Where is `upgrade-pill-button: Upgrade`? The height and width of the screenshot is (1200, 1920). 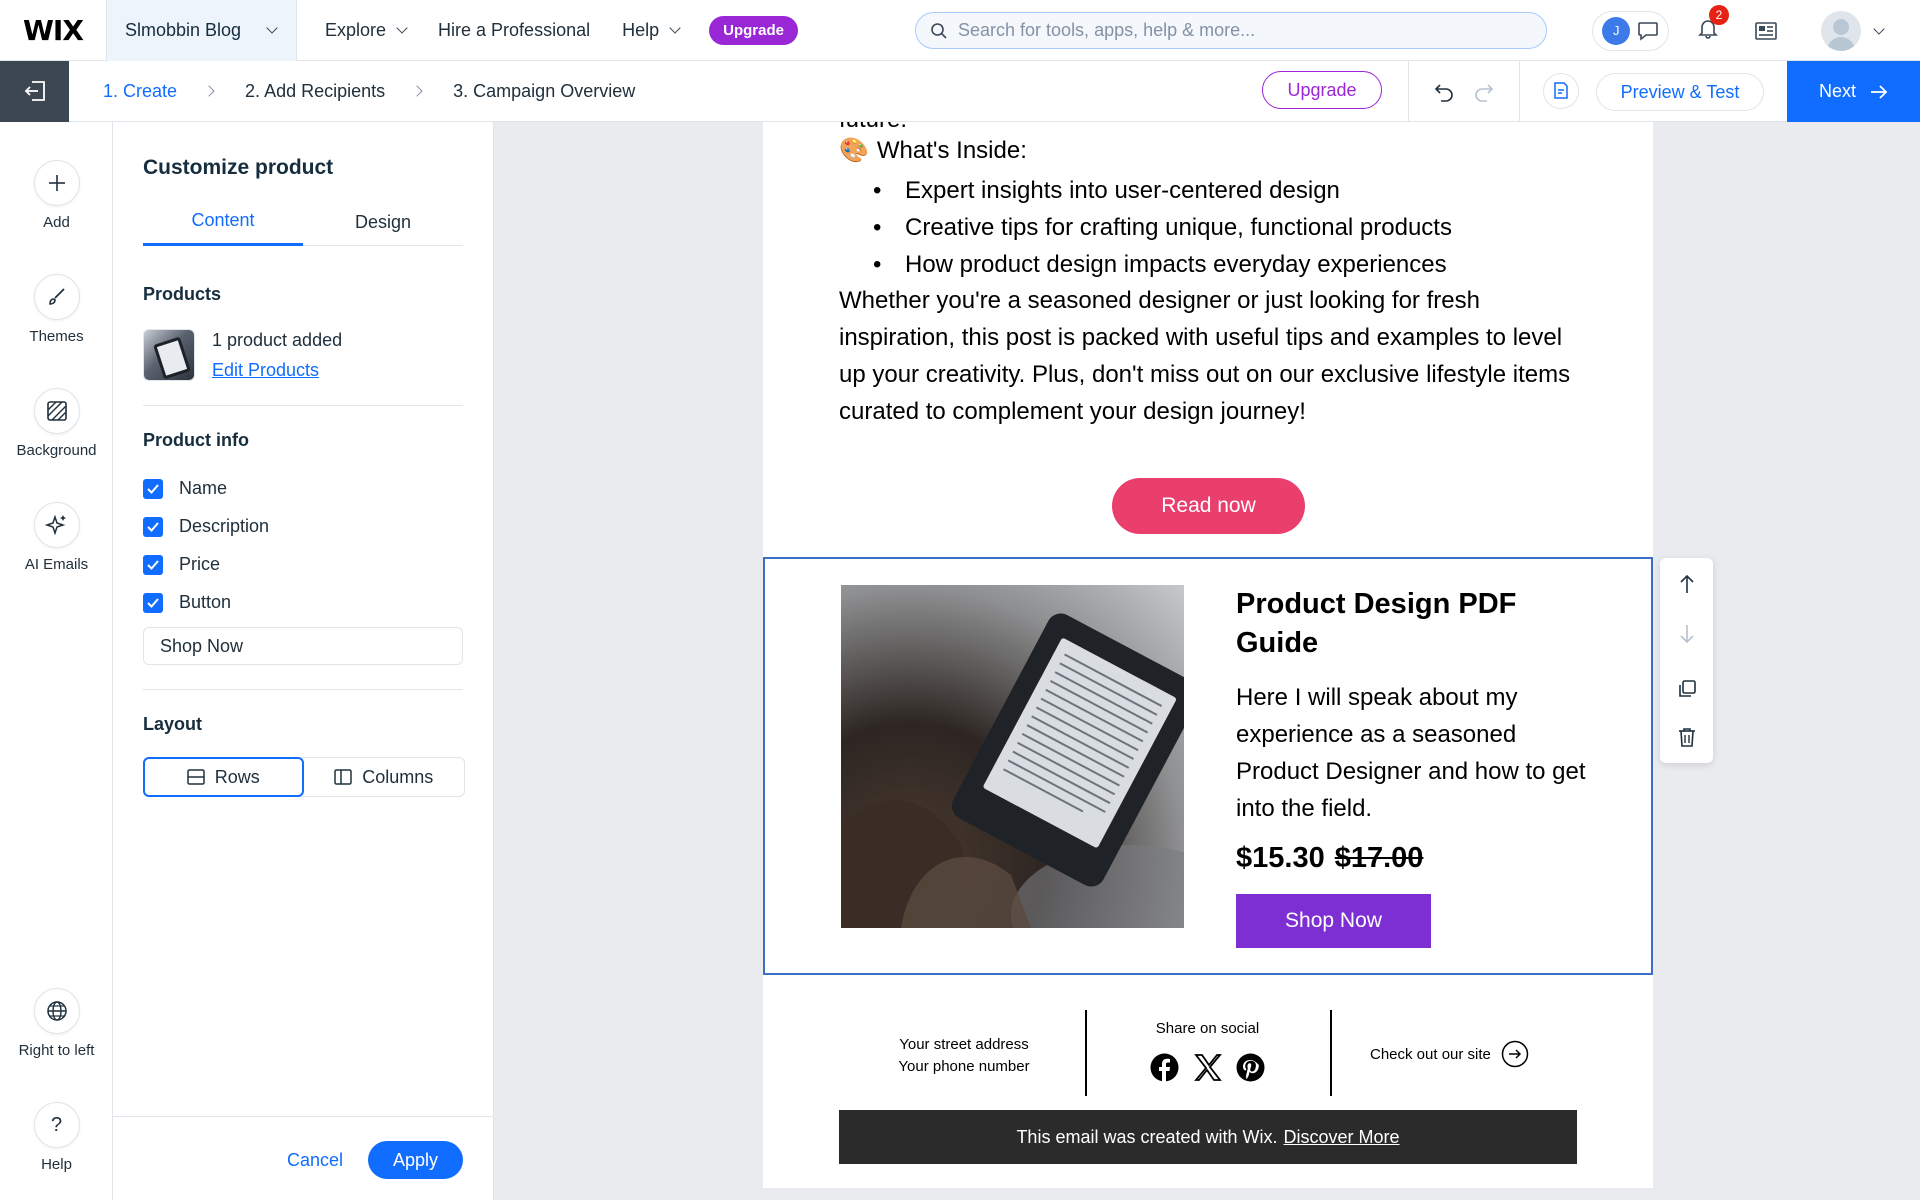 upgrade-pill-button: Upgrade is located at coordinates (753, 30).